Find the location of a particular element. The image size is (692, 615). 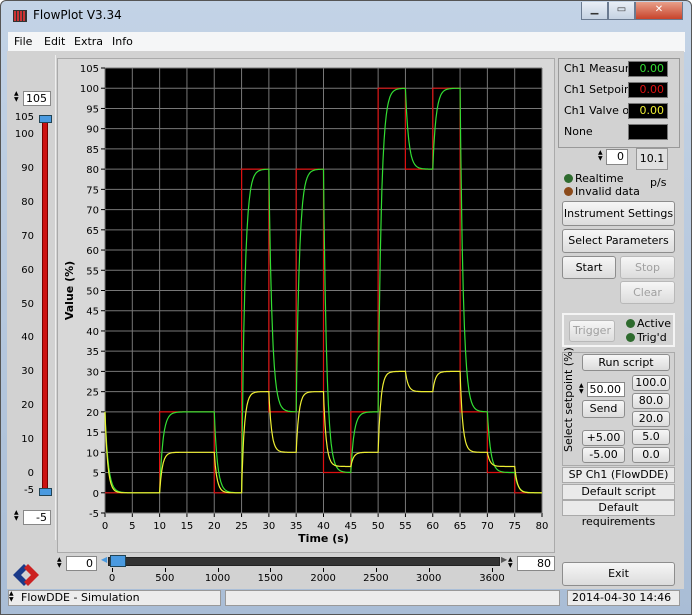

setpoint-input: 50.00 is located at coordinates (606, 389).